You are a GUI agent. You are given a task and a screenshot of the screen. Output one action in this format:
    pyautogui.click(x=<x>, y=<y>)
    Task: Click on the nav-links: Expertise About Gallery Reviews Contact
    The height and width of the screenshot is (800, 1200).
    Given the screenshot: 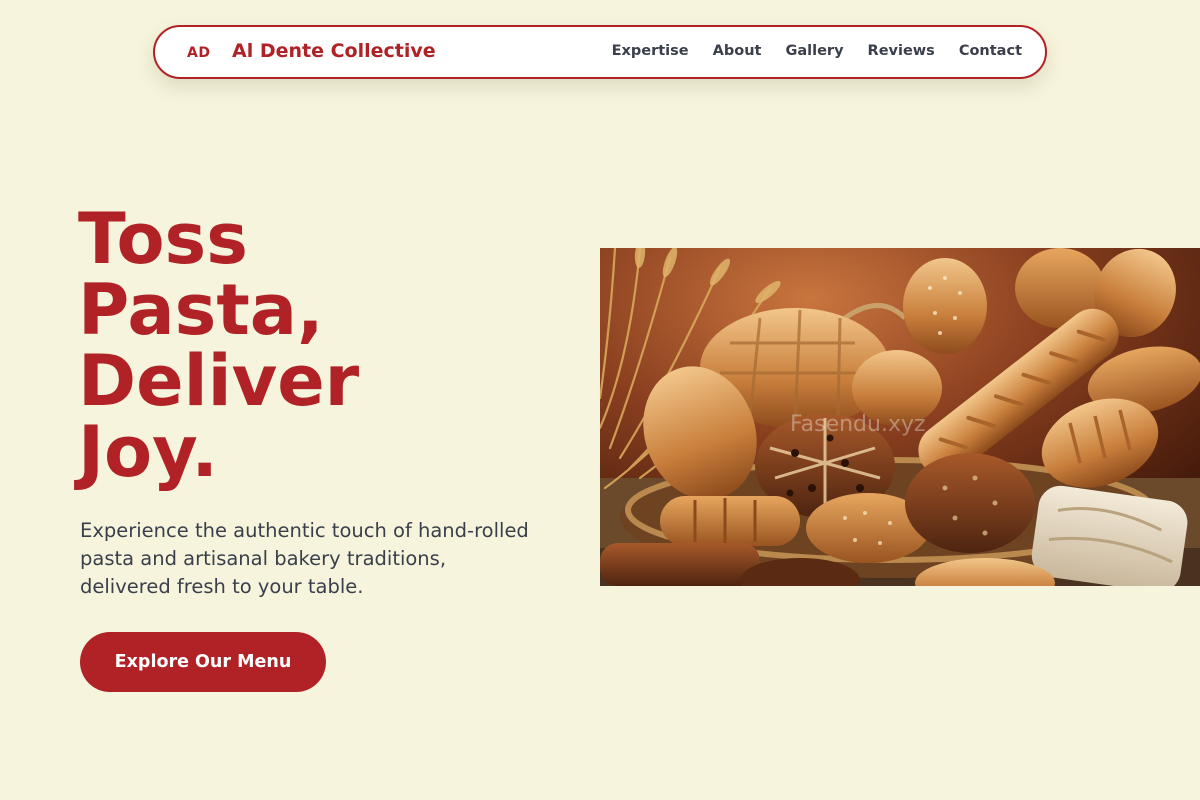 What is the action you would take?
    pyautogui.click(x=817, y=51)
    